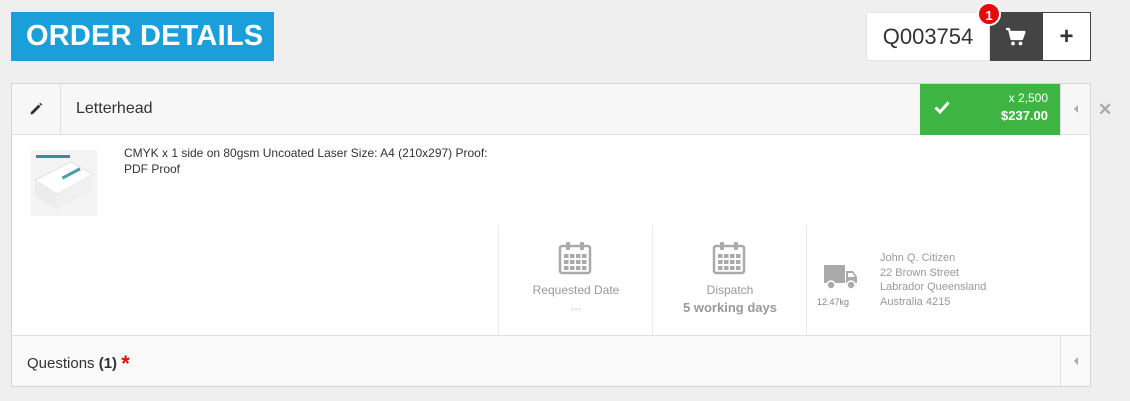 This screenshot has width=1130, height=401. I want to click on item-name: Letterhead, so click(114, 108).